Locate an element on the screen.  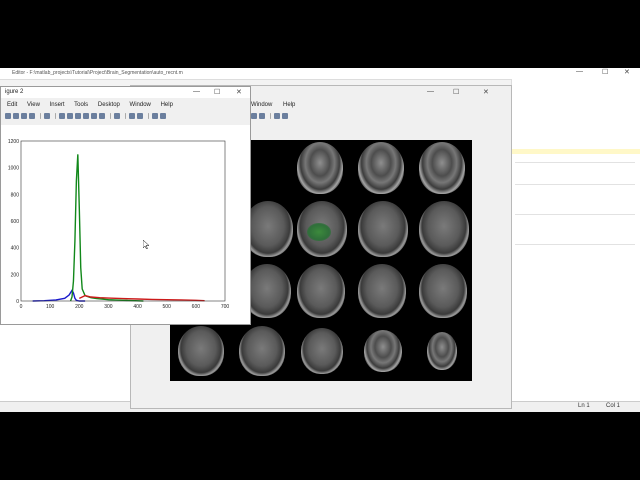
data-cursor-icon is located at coordinates (94, 116).